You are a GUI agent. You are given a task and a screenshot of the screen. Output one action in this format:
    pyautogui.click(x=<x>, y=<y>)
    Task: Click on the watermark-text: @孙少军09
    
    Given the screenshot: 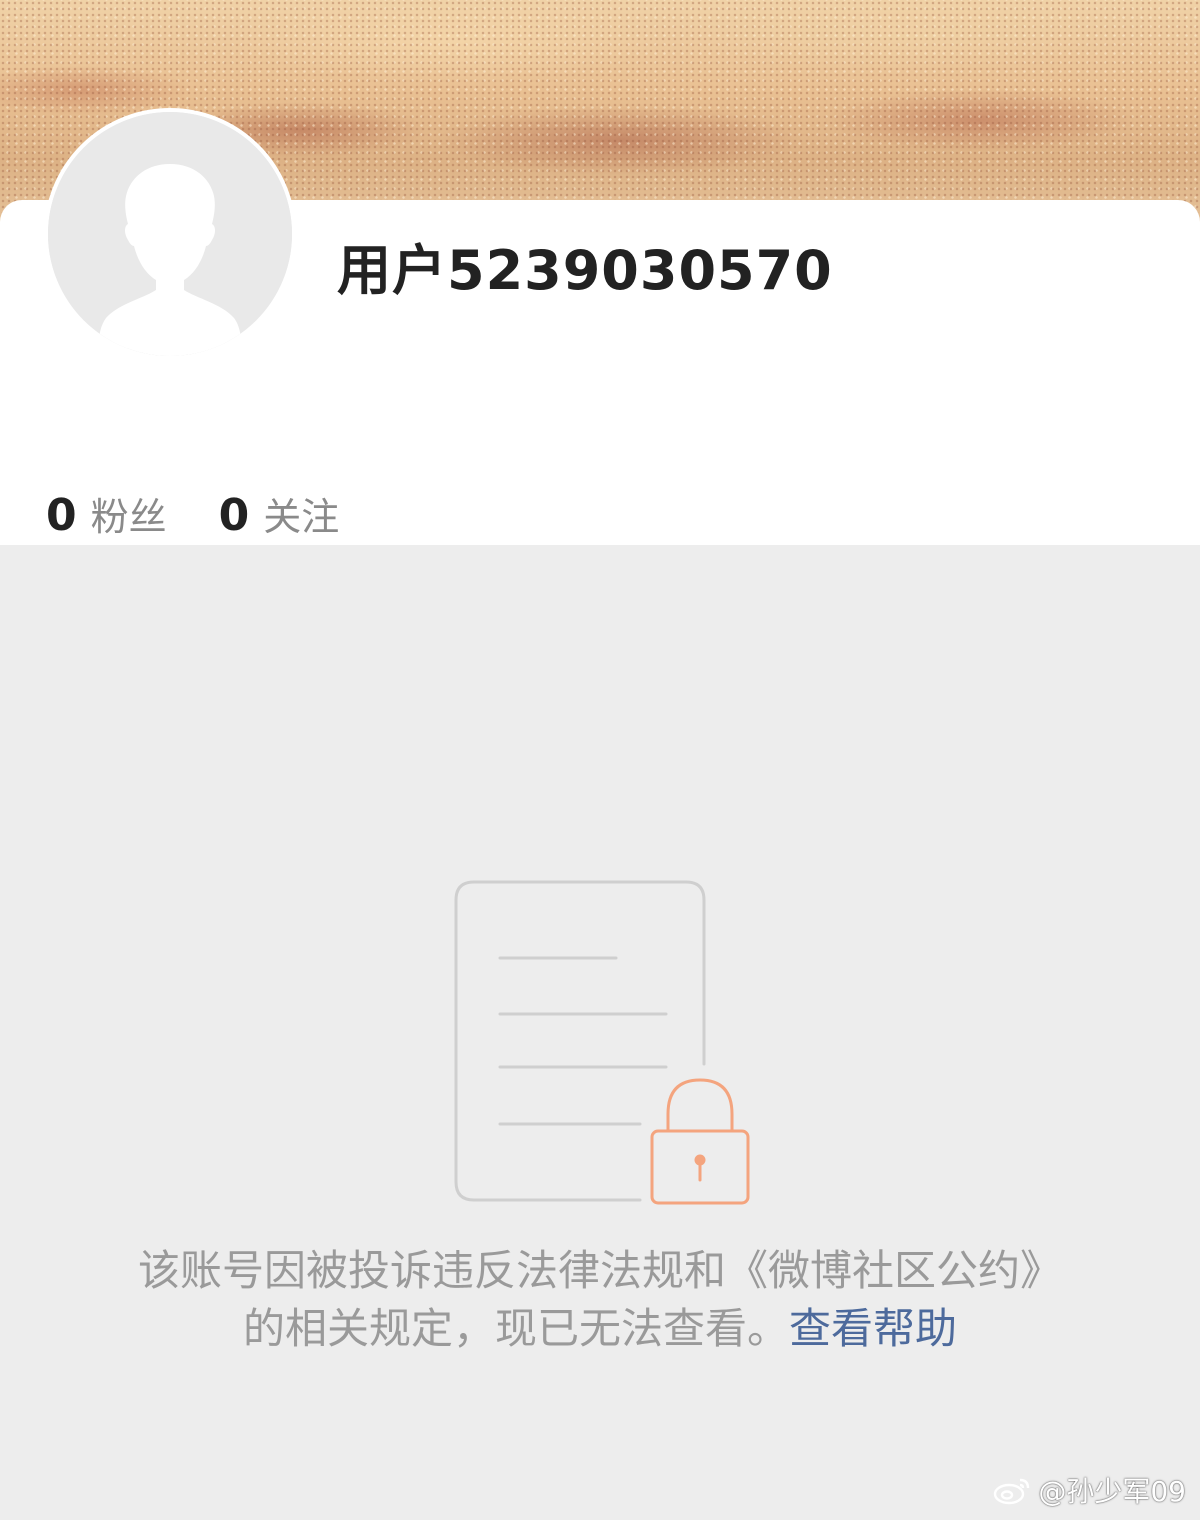 What is the action you would take?
    pyautogui.click(x=1112, y=1491)
    